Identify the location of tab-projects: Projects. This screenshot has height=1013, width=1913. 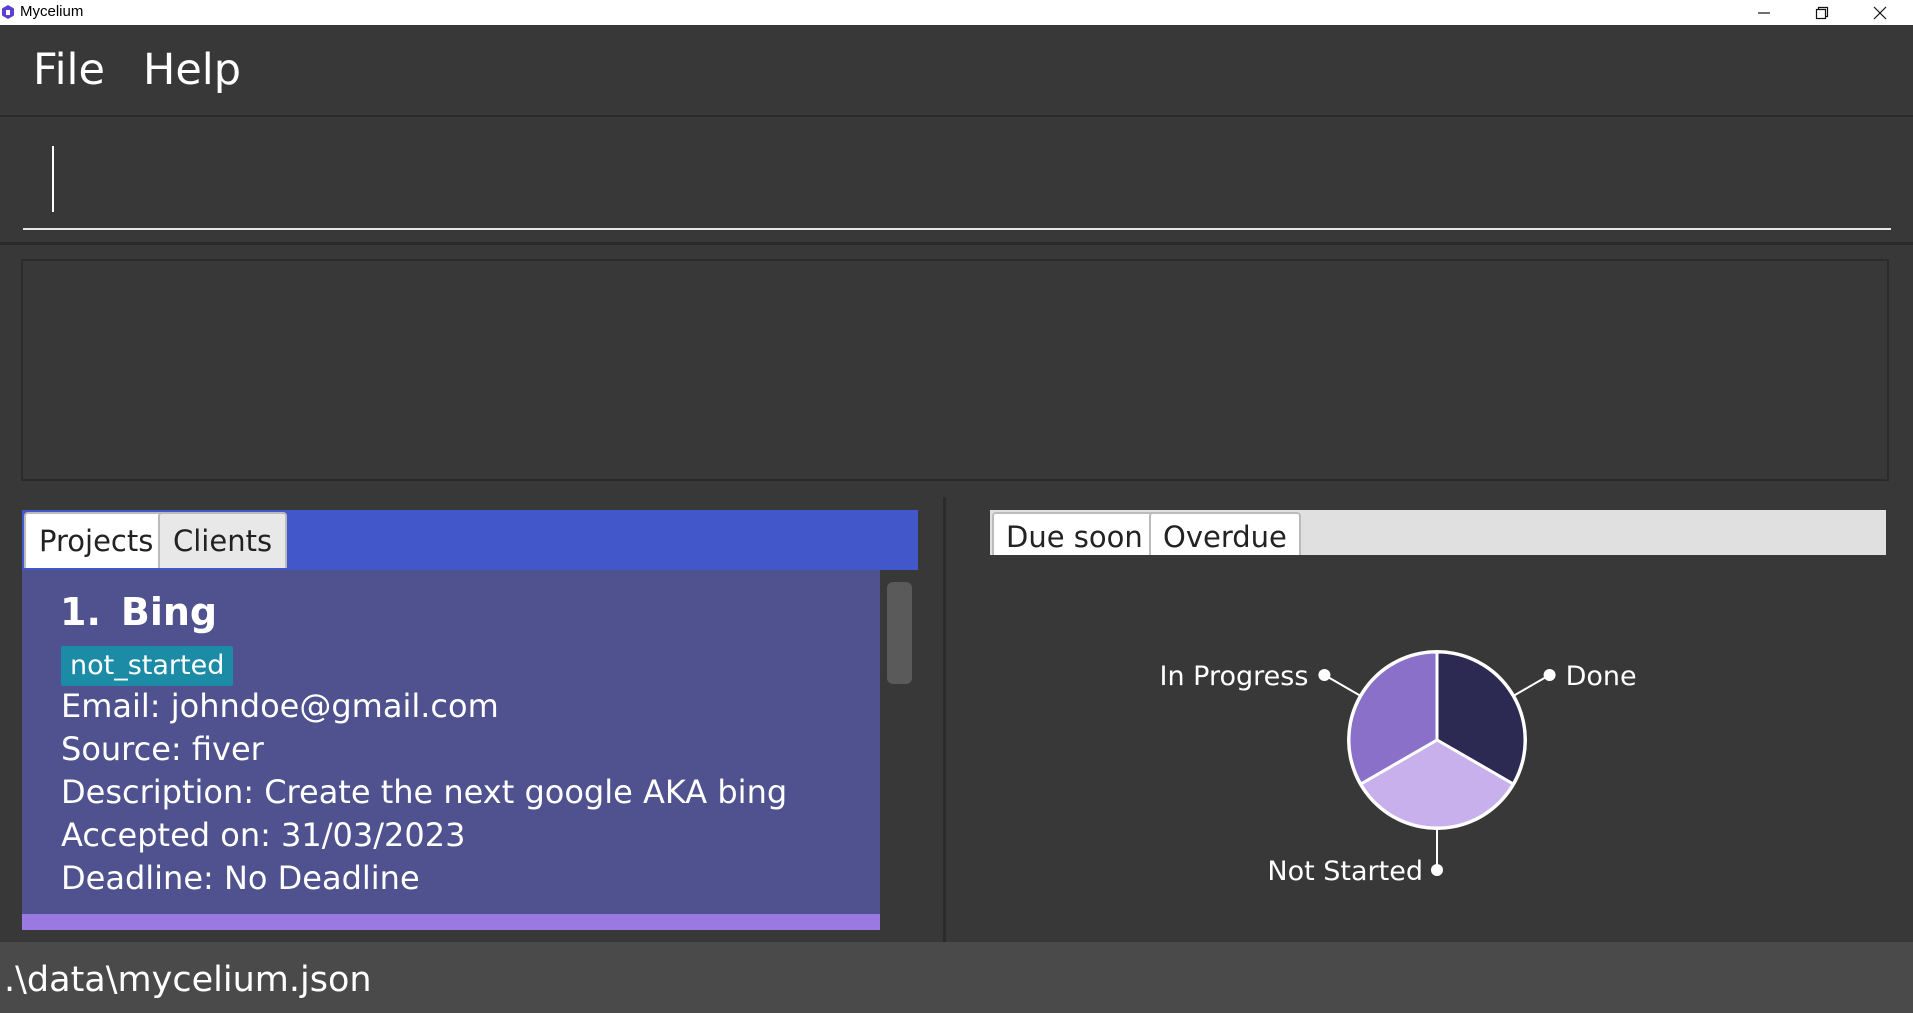
(96, 540).